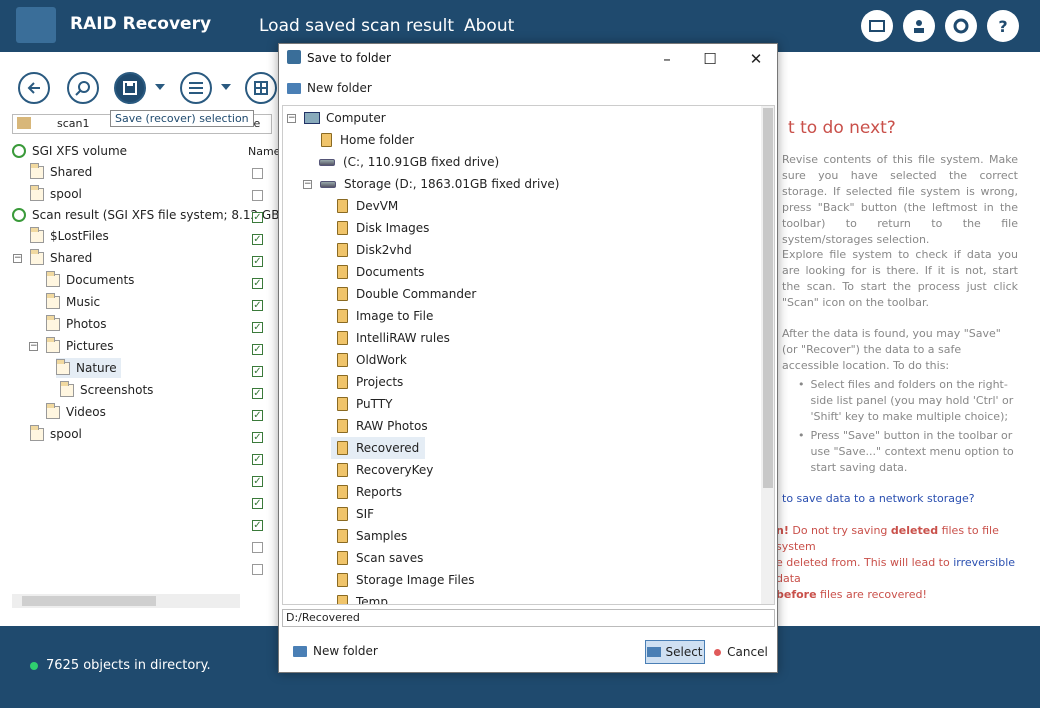 The width and height of the screenshot is (1040, 708). Describe the element at coordinates (984, 562) in the screenshot. I see `irreversible-link: irreversible` at that location.